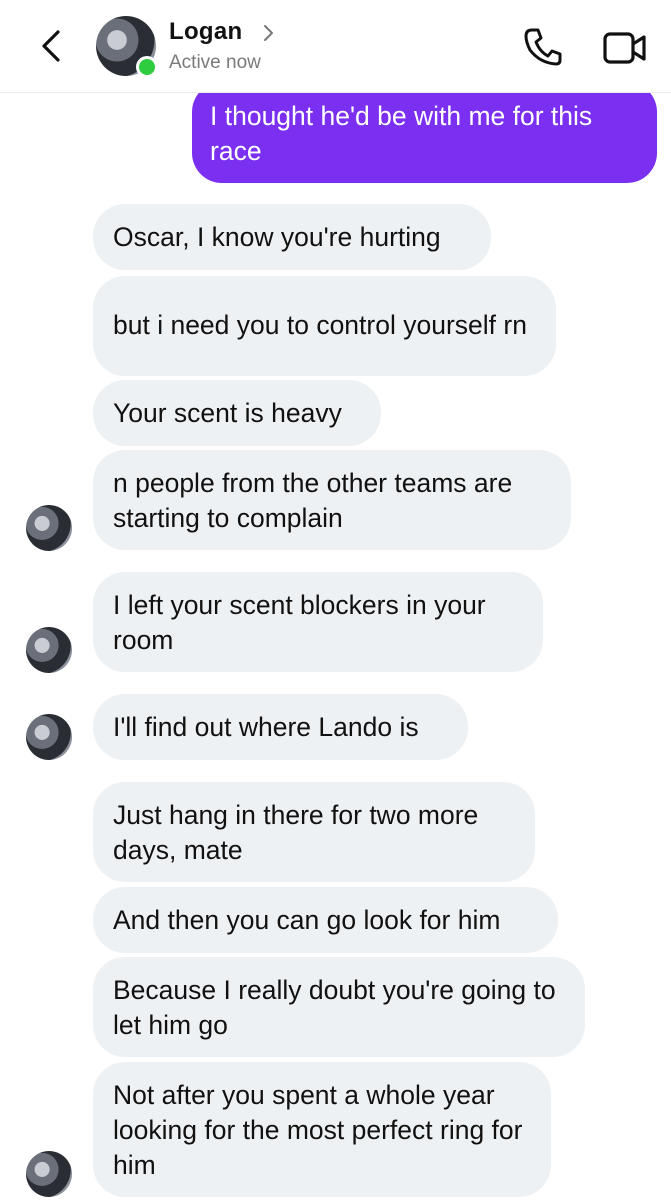  I want to click on sent-message: I thought he'd be with me for this race, so click(424, 132).